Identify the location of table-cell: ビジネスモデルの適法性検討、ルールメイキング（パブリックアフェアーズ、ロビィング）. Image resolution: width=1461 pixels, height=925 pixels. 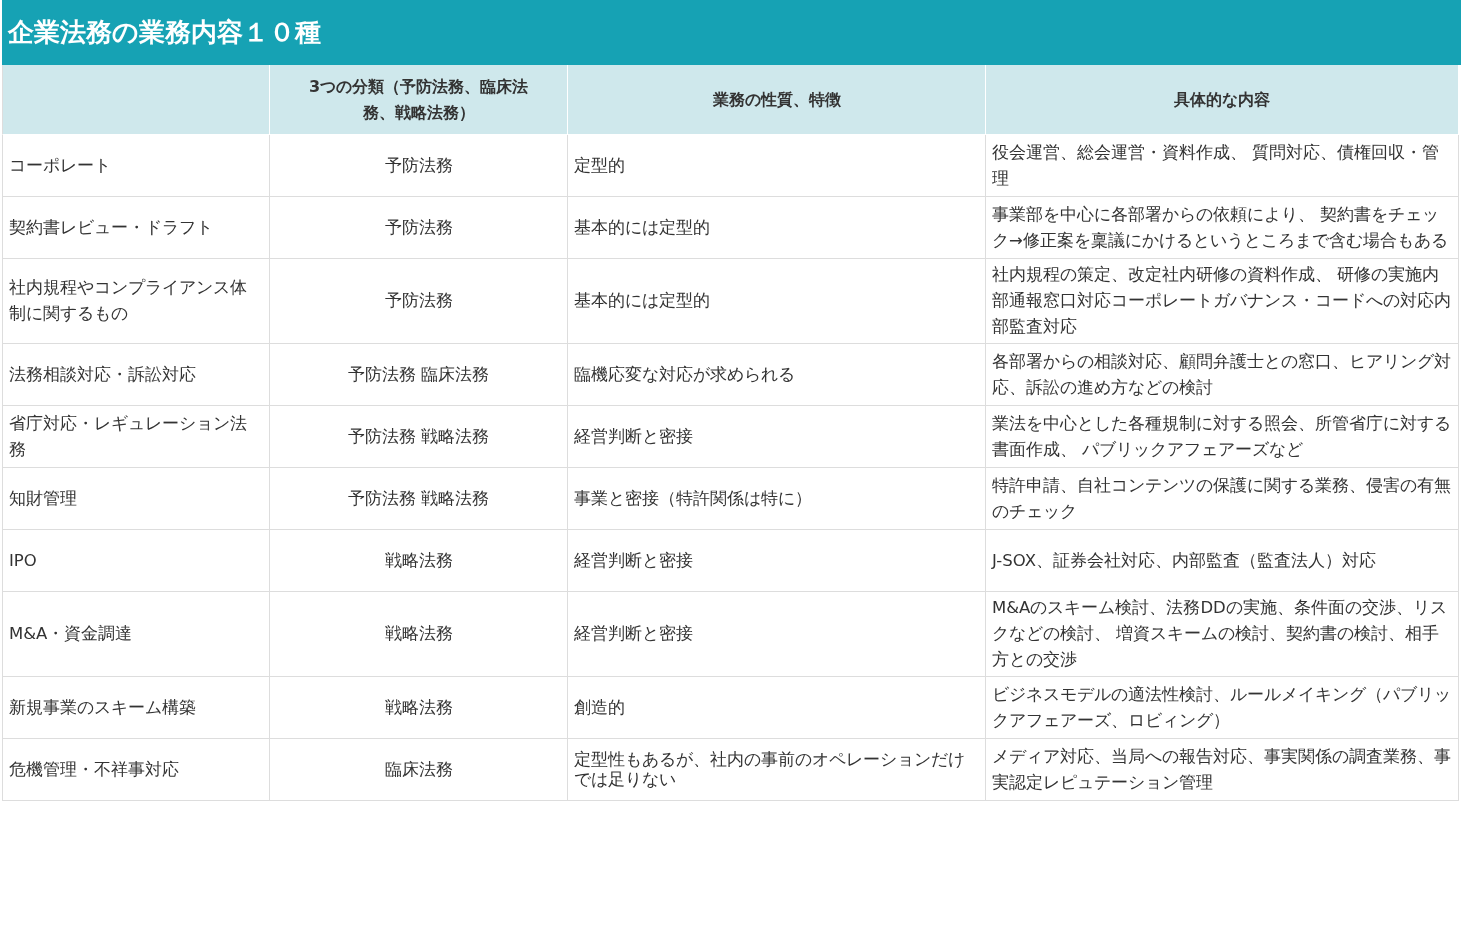
(1222, 708).